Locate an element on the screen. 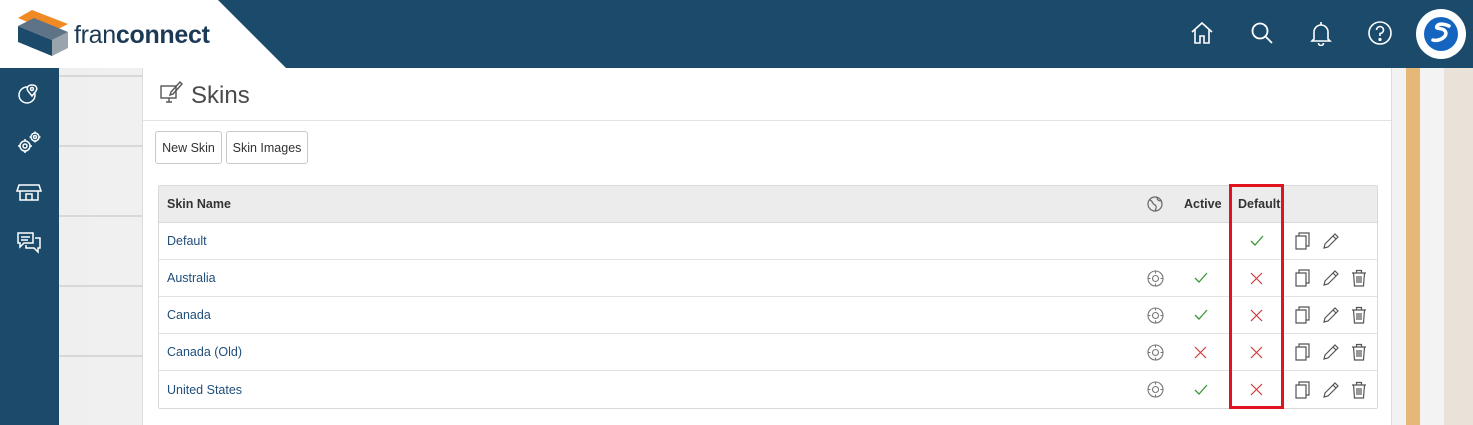 This screenshot has height=425, width=1473. skin-name-link: Default is located at coordinates (187, 241).